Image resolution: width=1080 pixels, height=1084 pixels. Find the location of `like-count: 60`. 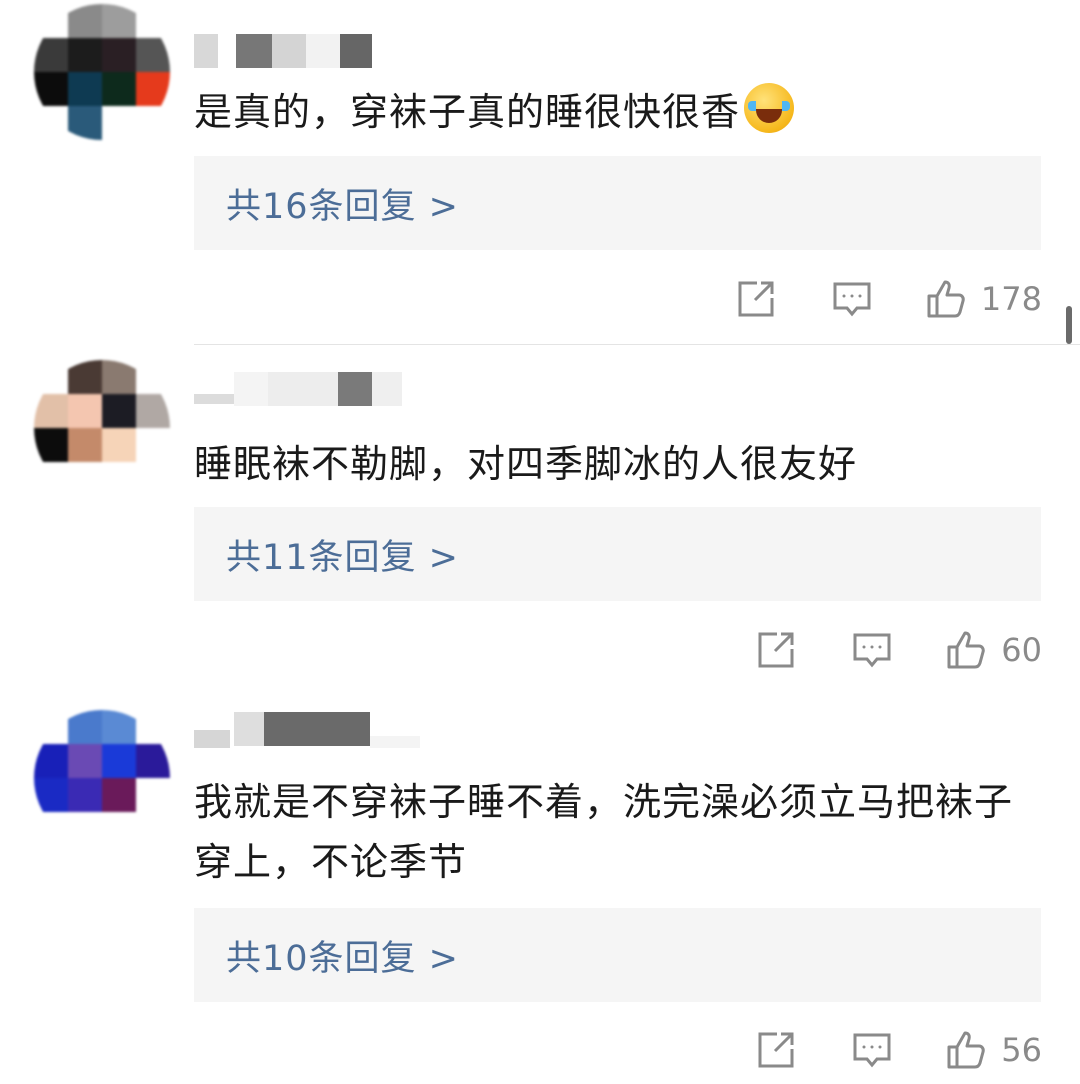

like-count: 60 is located at coordinates (1021, 650).